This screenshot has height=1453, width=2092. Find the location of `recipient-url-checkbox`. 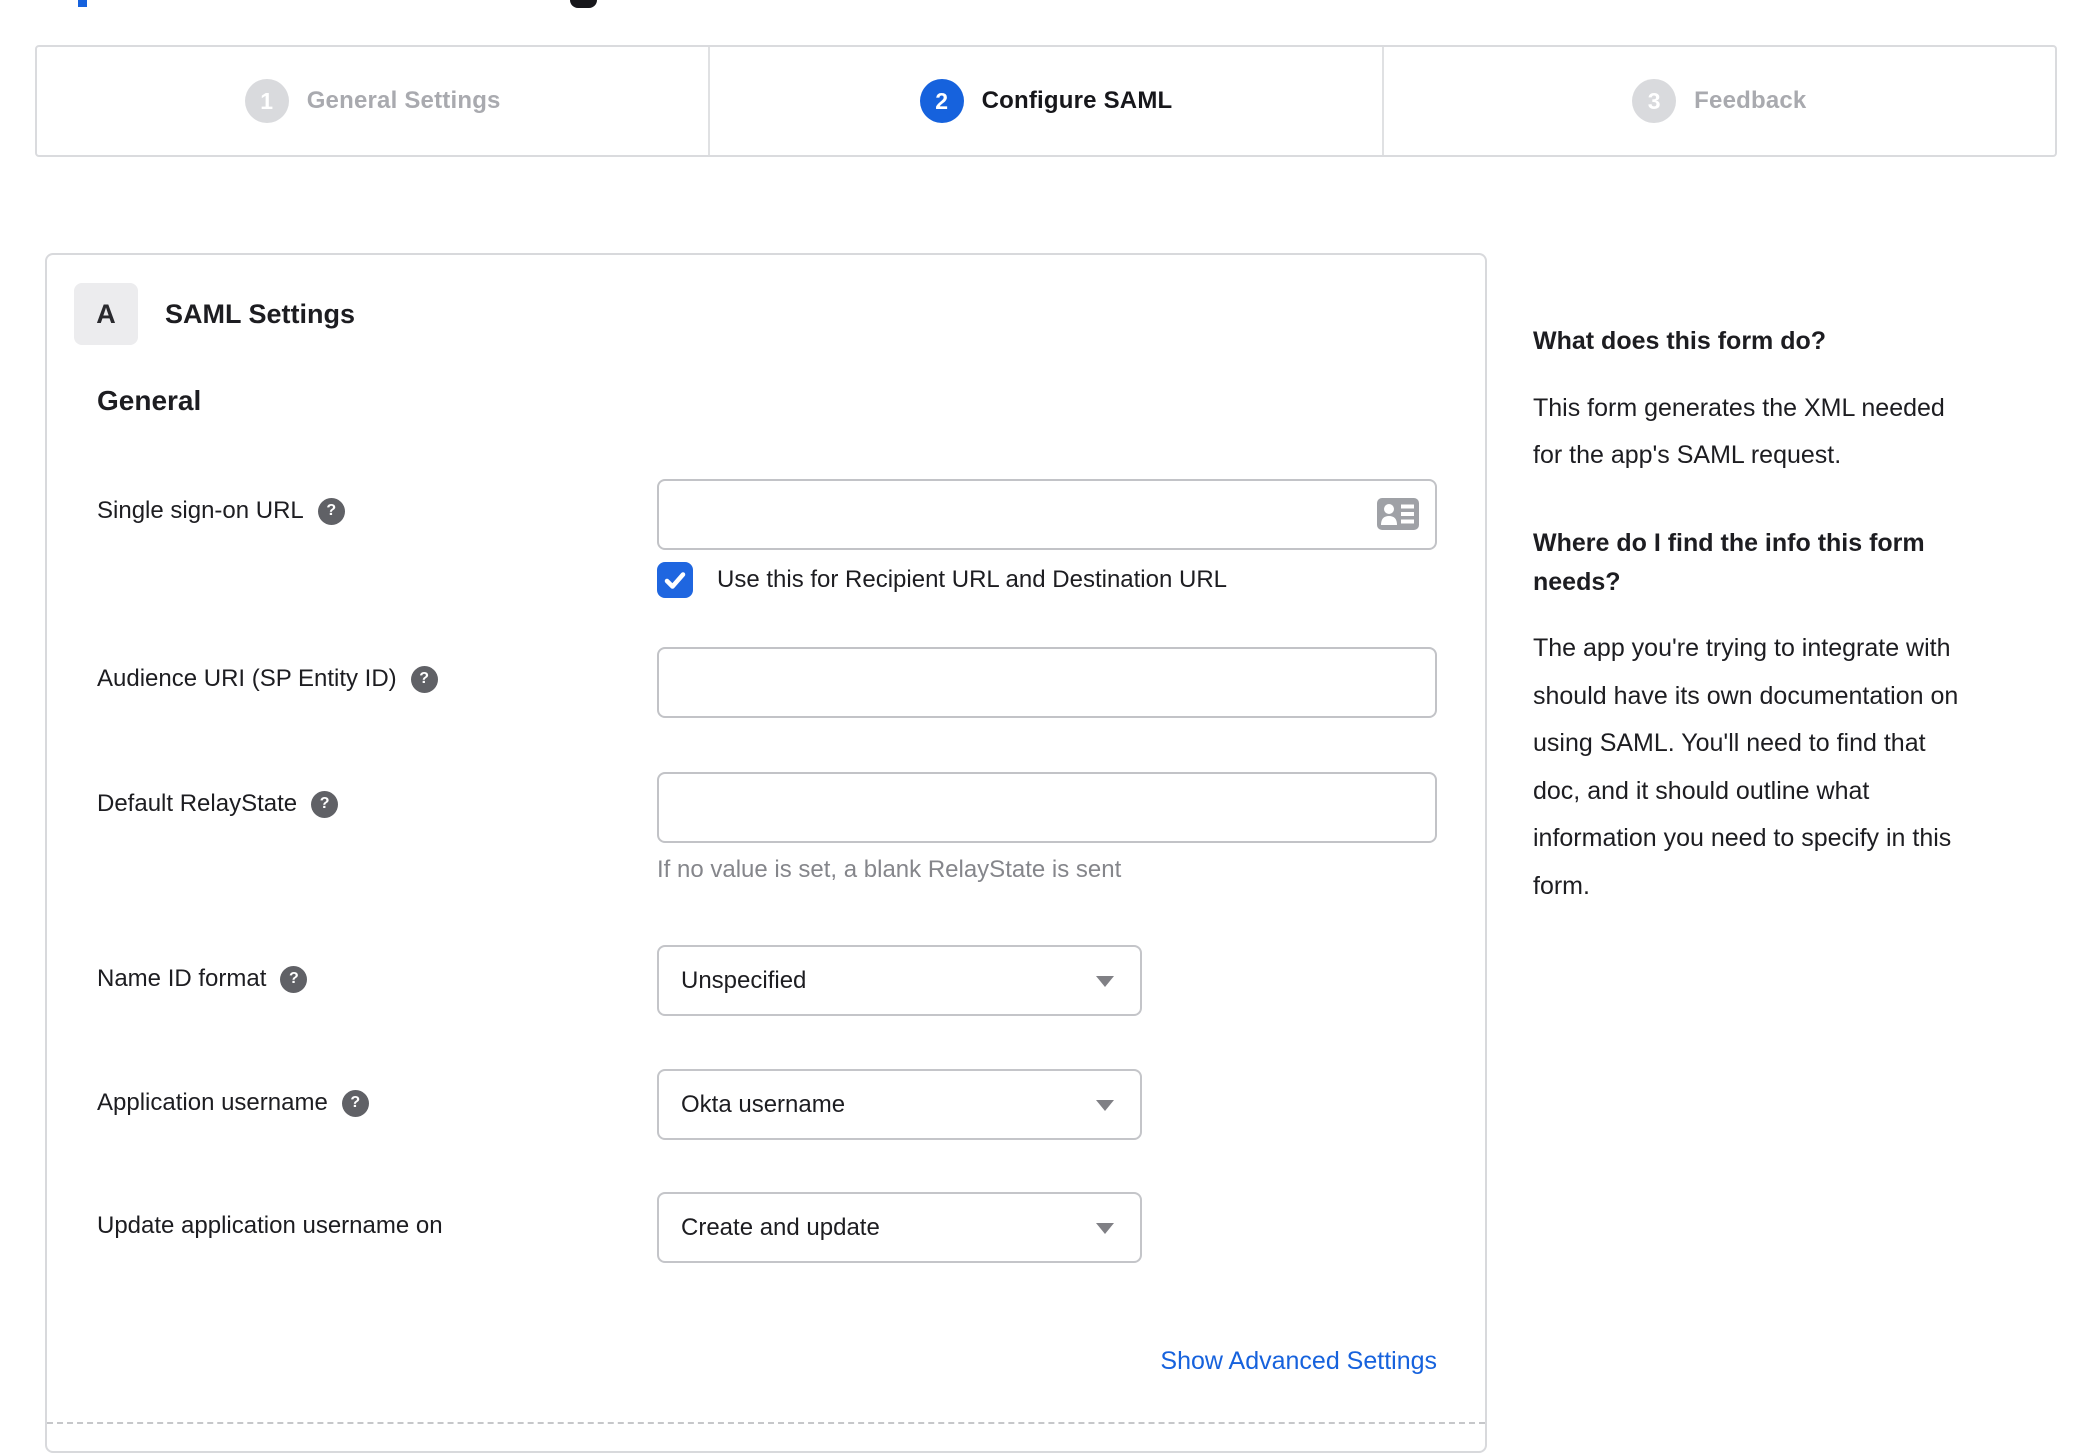

recipient-url-checkbox is located at coordinates (675, 580).